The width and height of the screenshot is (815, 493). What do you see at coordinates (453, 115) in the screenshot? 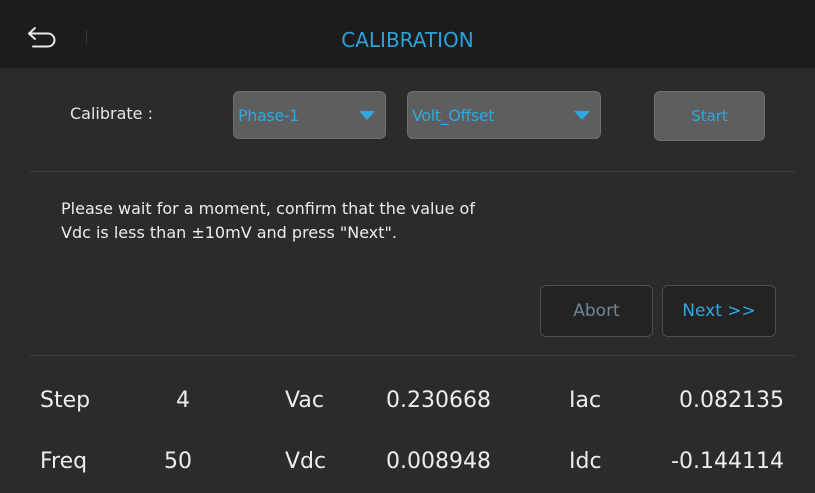
I see `mode-dropdown-value: Volt_Offset` at bounding box center [453, 115].